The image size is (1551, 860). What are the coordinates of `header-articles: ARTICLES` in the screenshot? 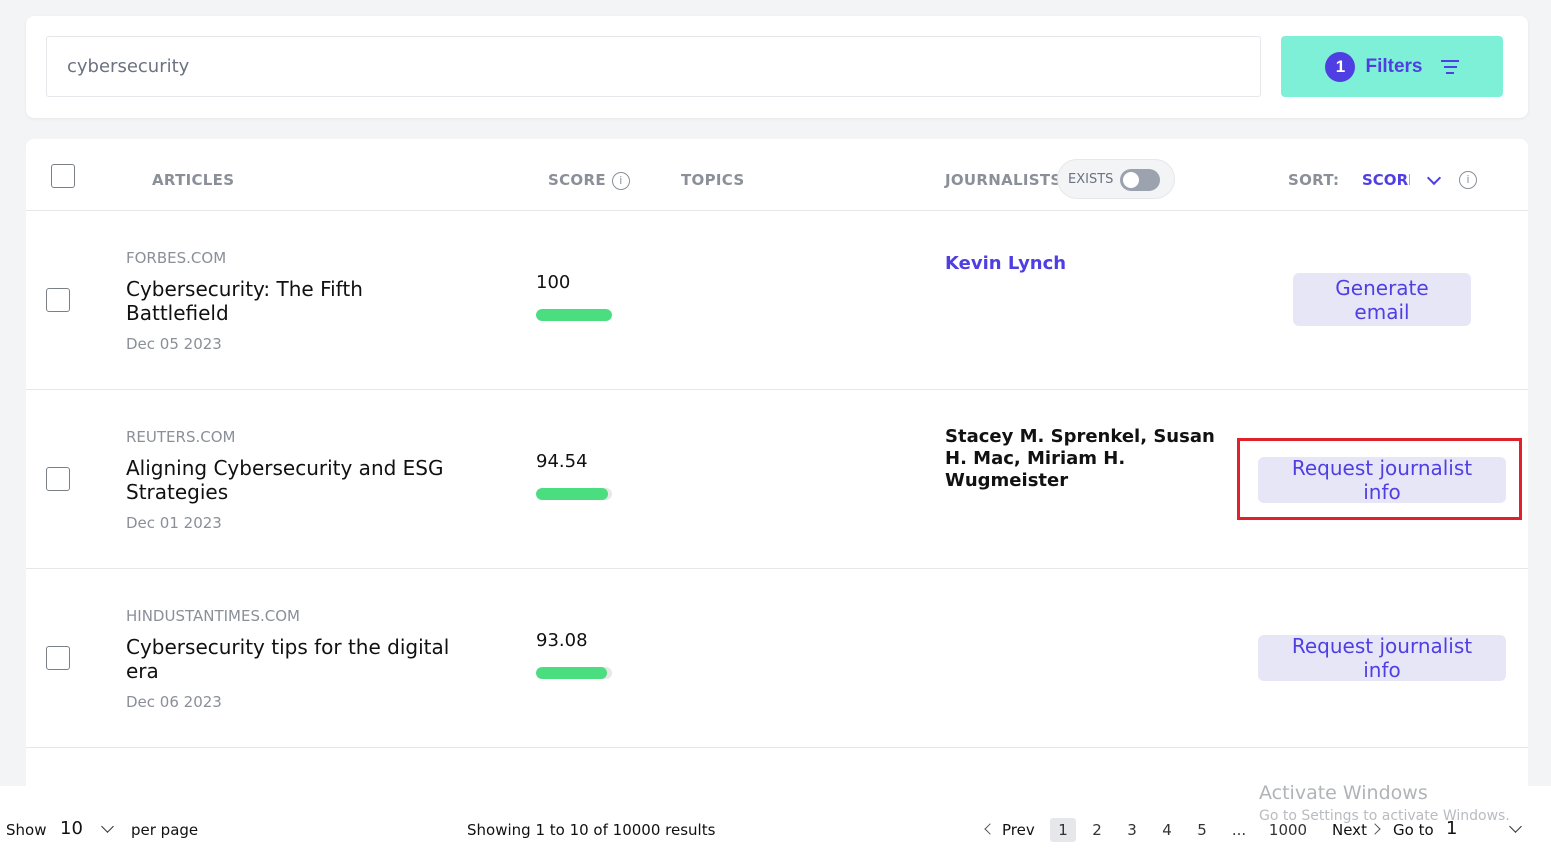 It's located at (193, 180).